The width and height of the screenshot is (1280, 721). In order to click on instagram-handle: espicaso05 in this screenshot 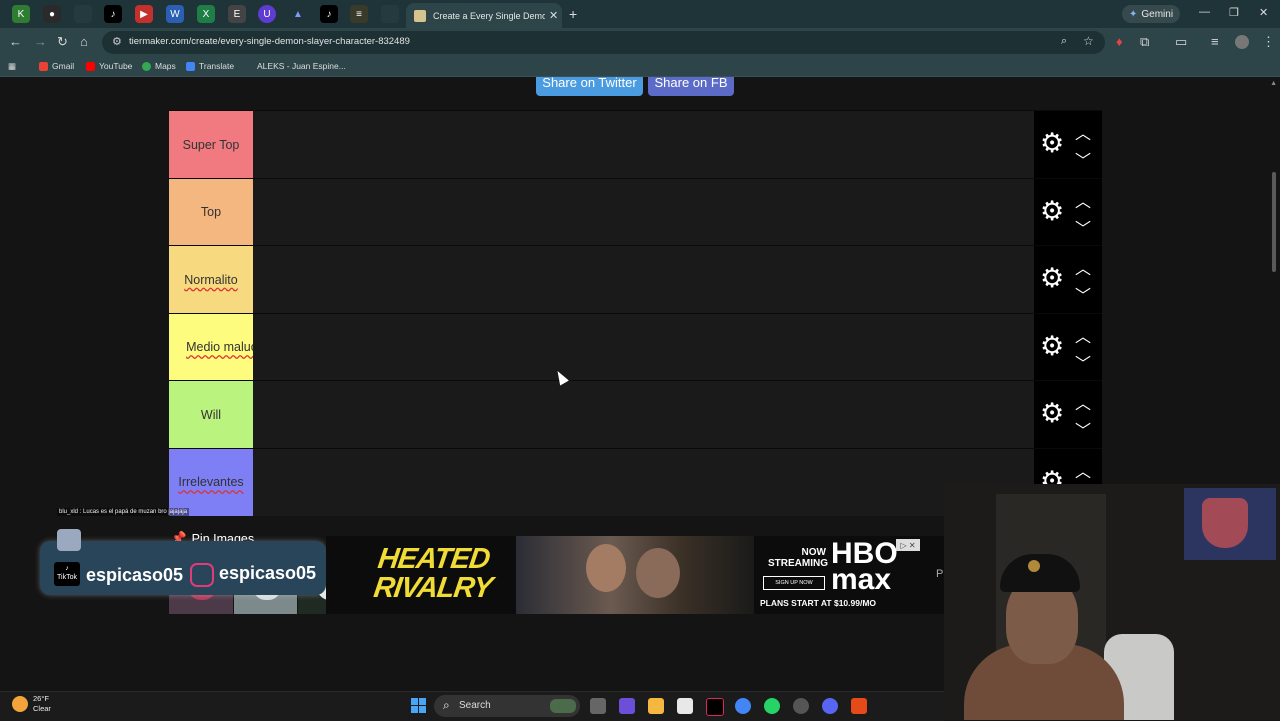, I will do `click(268, 573)`.